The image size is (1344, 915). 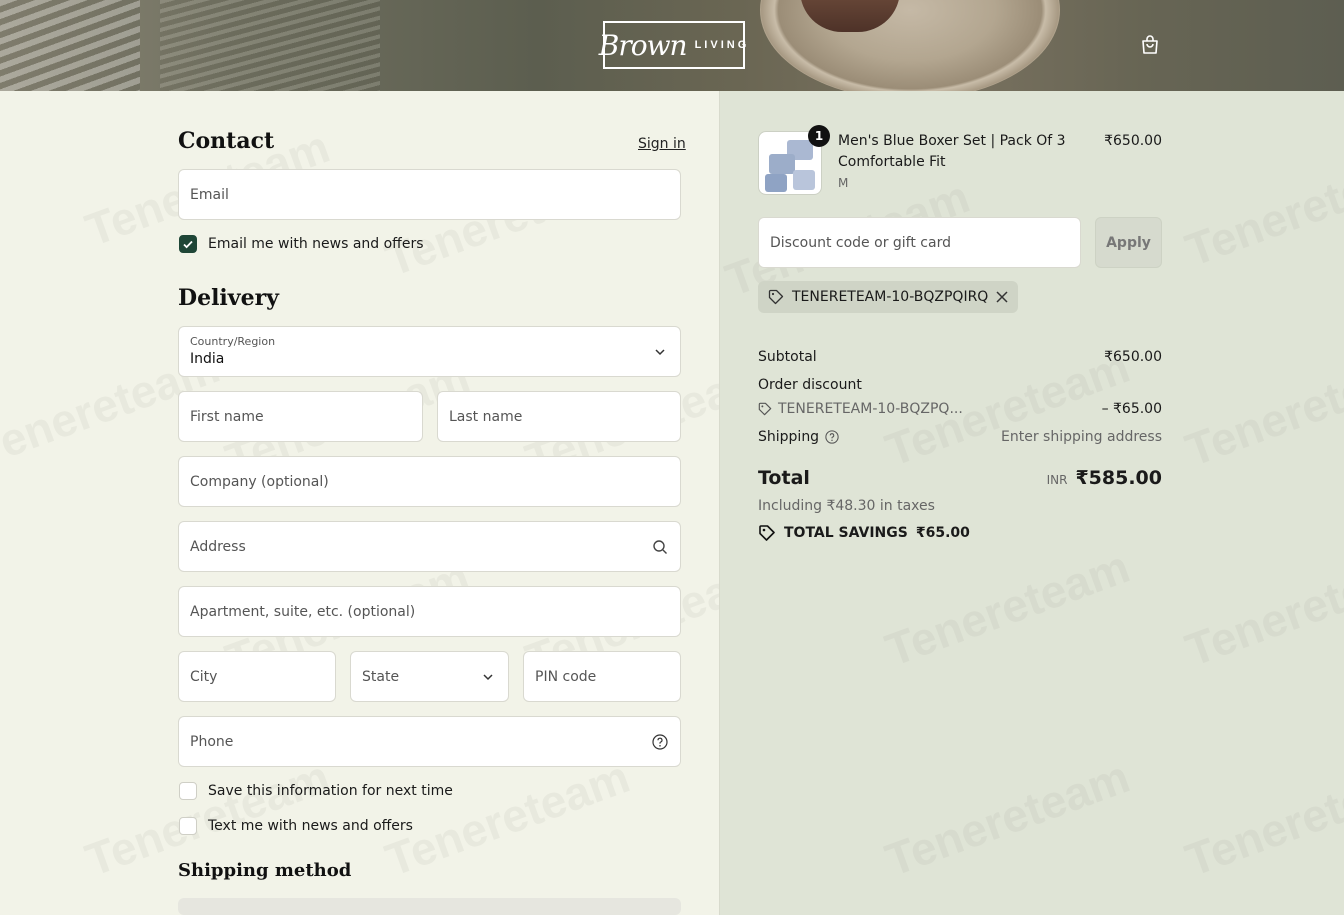 I want to click on checkmark-icon, so click(x=188, y=244).